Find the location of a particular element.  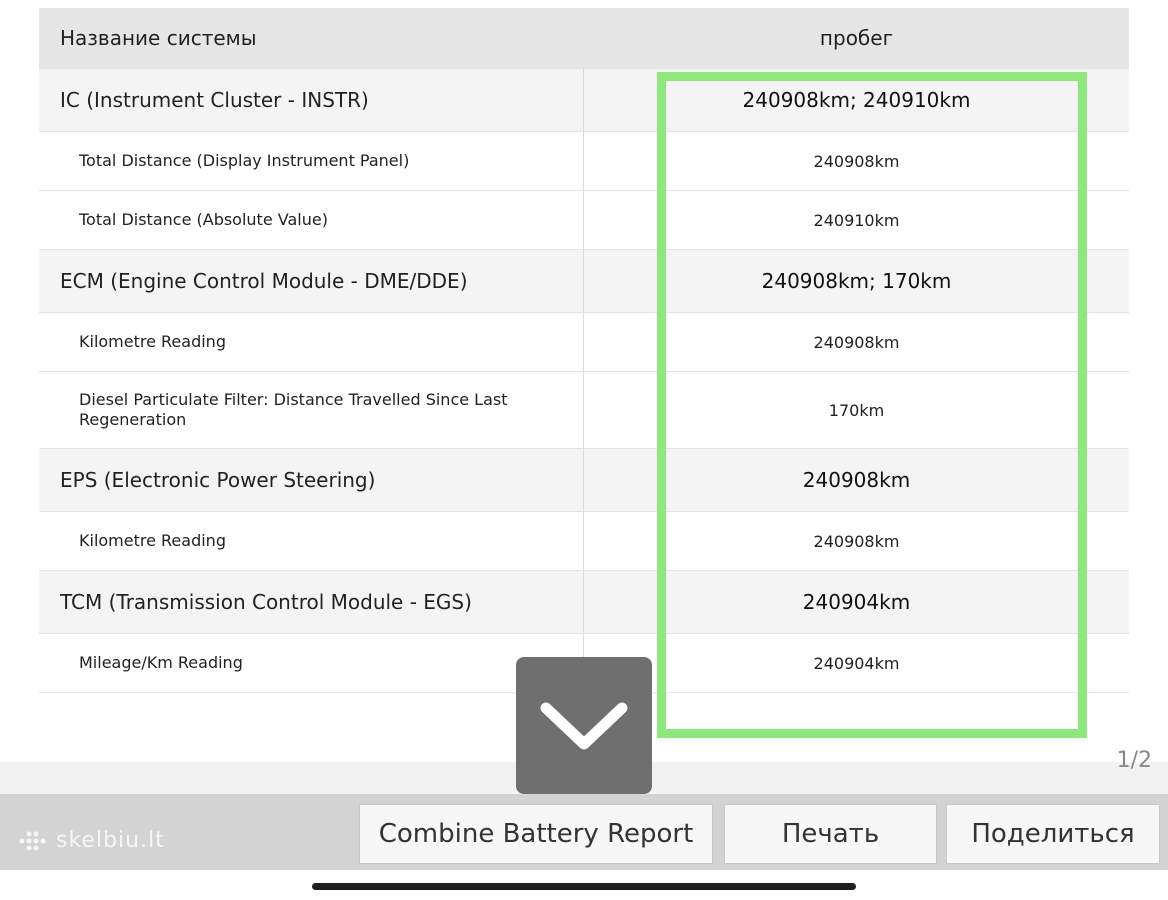

mileage-value: 240908km; 170km is located at coordinates (856, 281).